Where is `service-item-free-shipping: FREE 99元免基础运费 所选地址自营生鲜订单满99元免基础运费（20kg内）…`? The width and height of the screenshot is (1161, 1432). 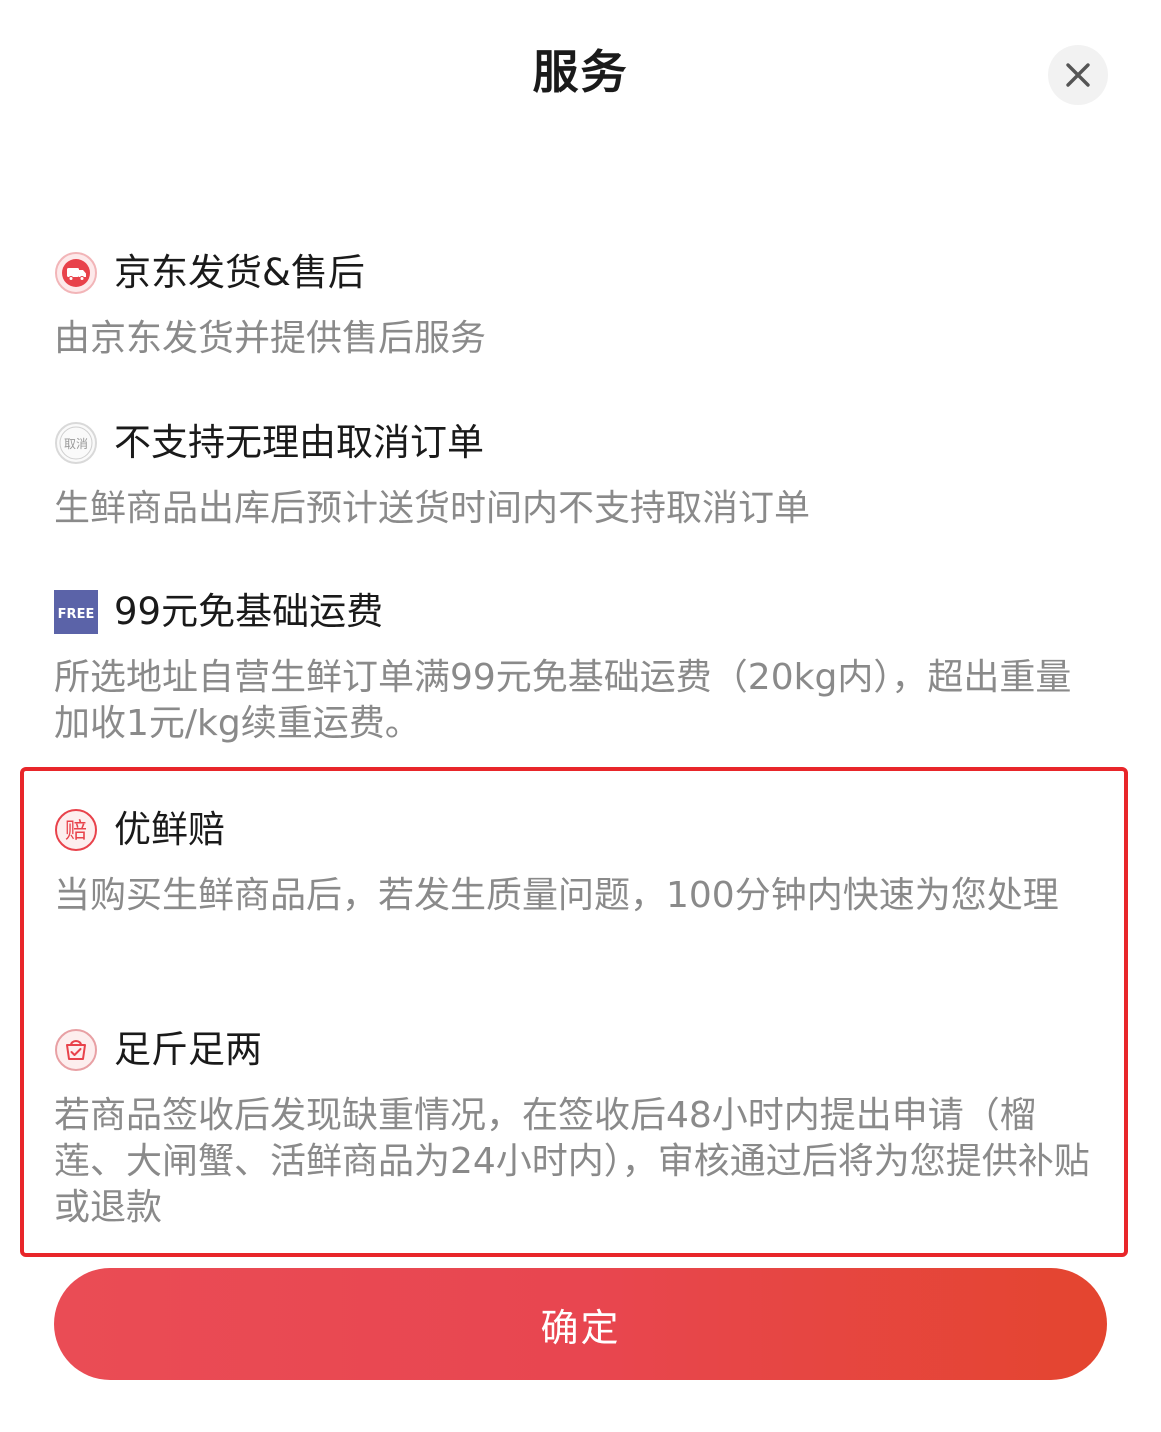 service-item-free-shipping: FREE 99元免基础运费 所选地址自营生鲜订单满99元免基础运费（20kg内）… is located at coordinates (584, 667).